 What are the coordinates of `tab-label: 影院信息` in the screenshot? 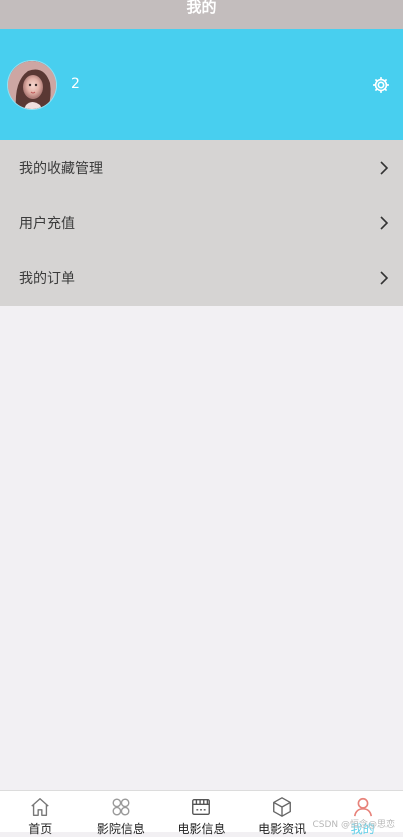 It's located at (120, 829).